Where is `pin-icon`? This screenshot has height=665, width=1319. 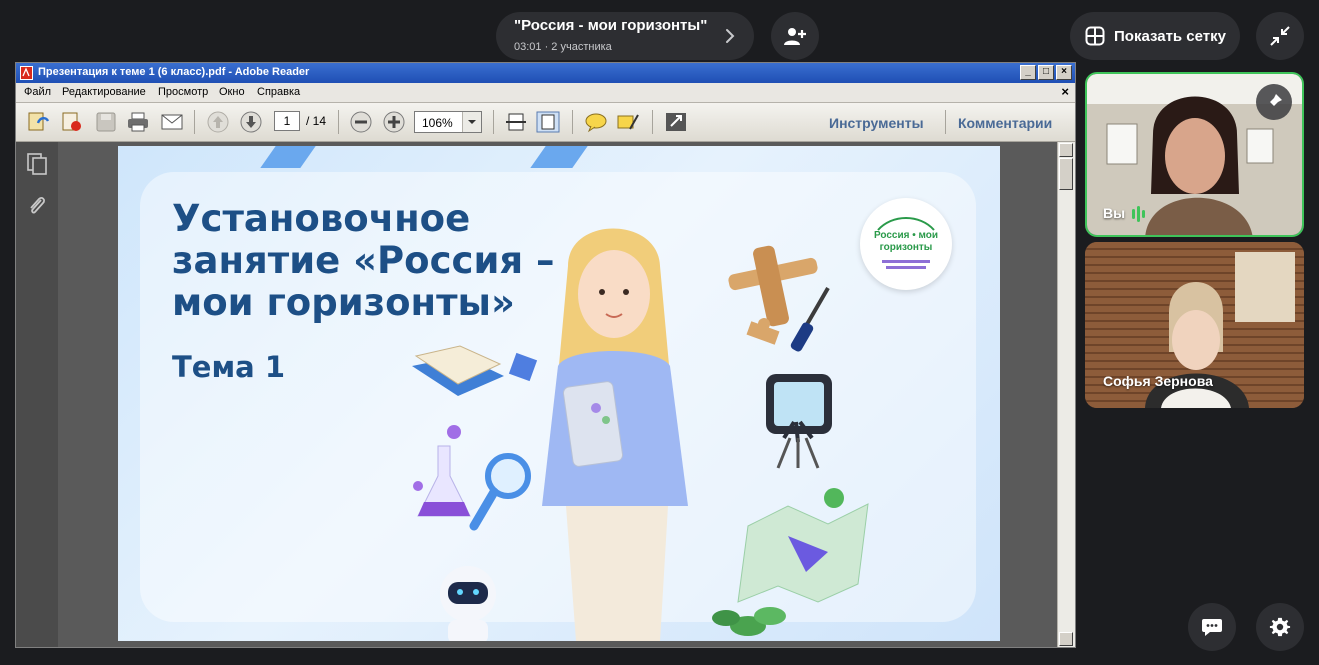 pin-icon is located at coordinates (1274, 102).